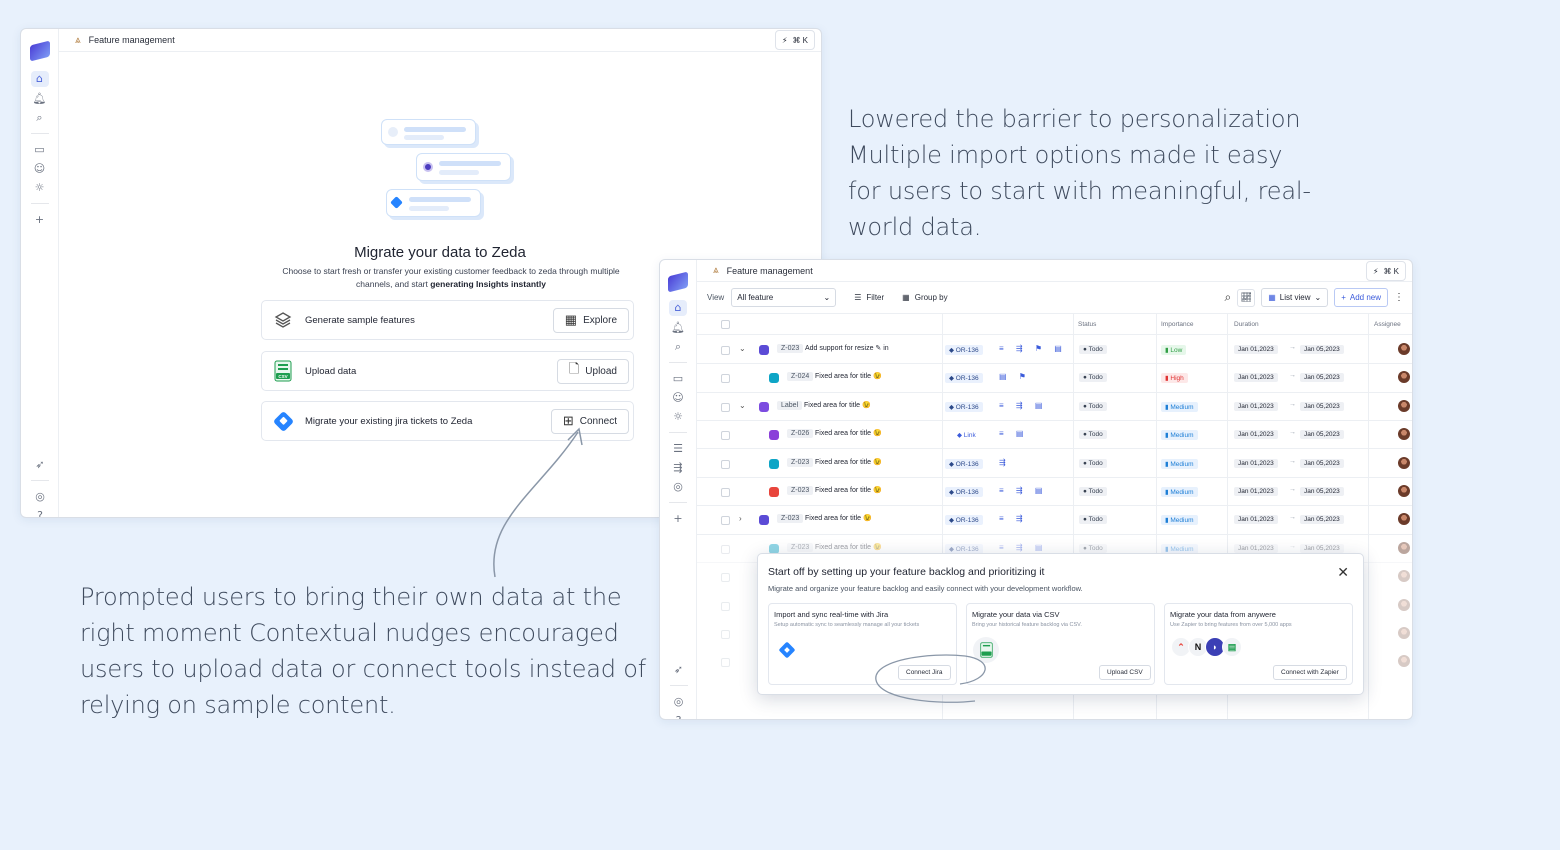 Image resolution: width=1560 pixels, height=850 pixels. Describe the element at coordinates (847, 348) in the screenshot. I see `feature-title: Add support for resize ✎ in` at that location.